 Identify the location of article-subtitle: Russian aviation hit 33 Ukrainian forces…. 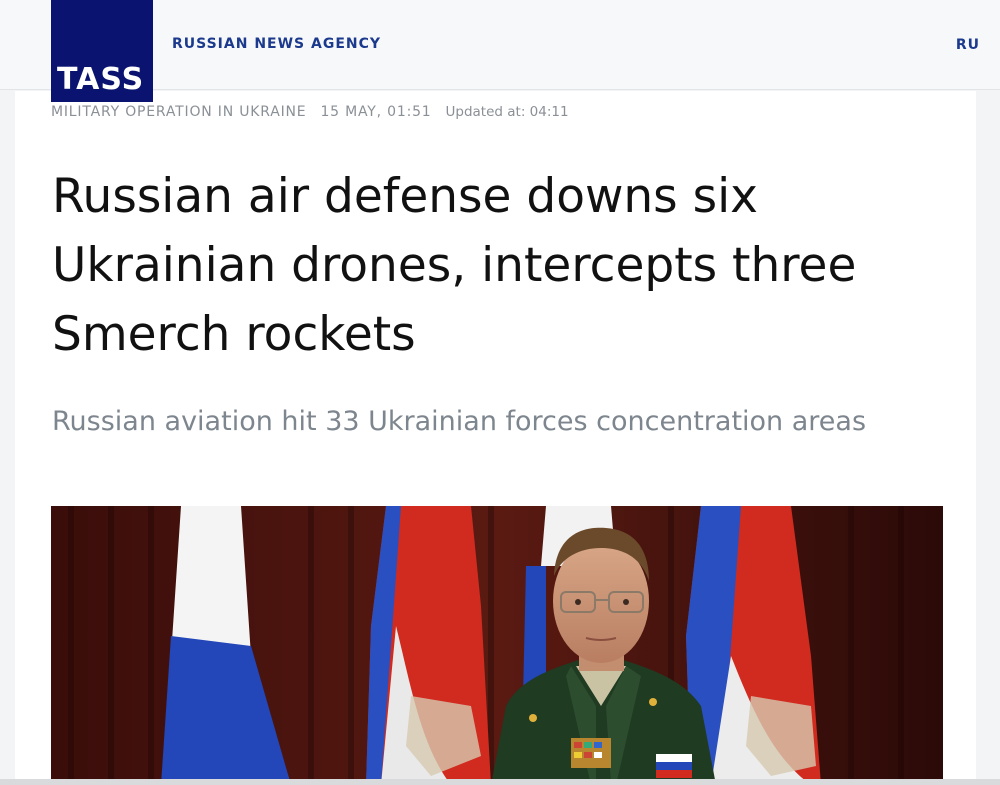
(459, 421).